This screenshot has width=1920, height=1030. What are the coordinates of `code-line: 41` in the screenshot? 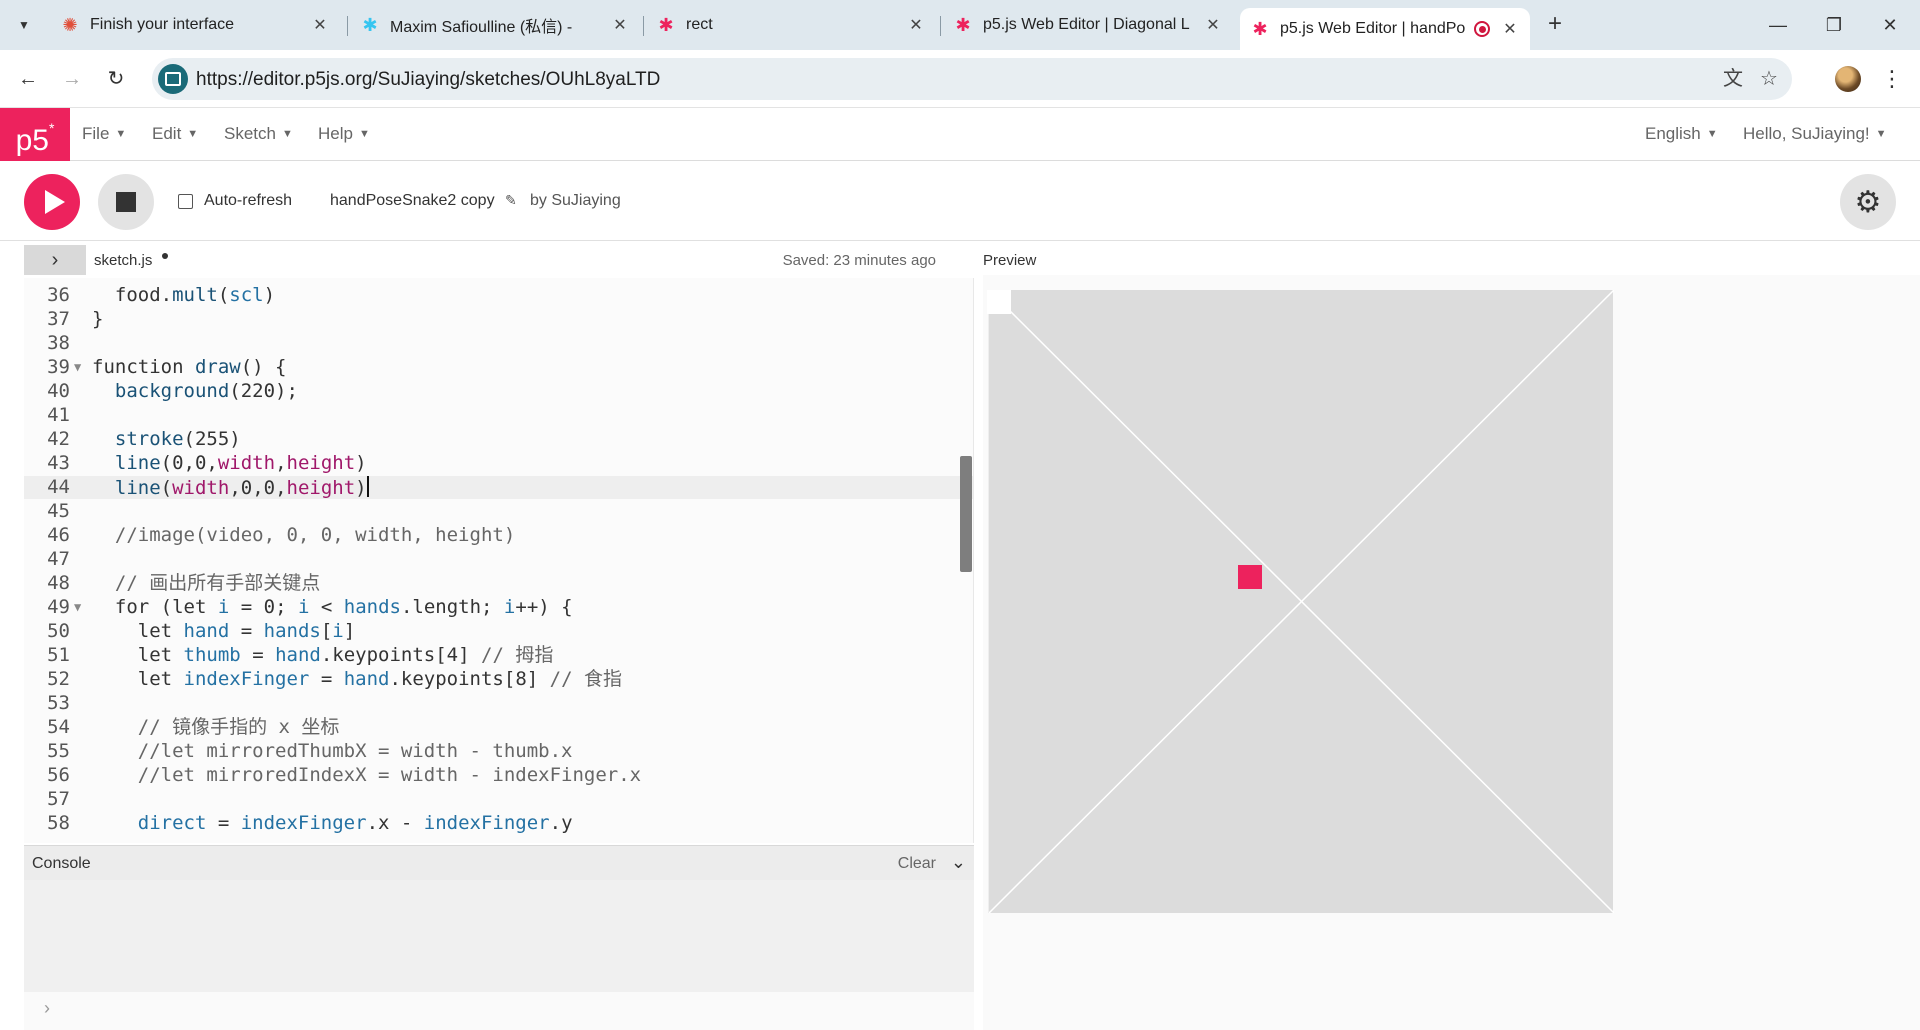 It's located at (498, 415).